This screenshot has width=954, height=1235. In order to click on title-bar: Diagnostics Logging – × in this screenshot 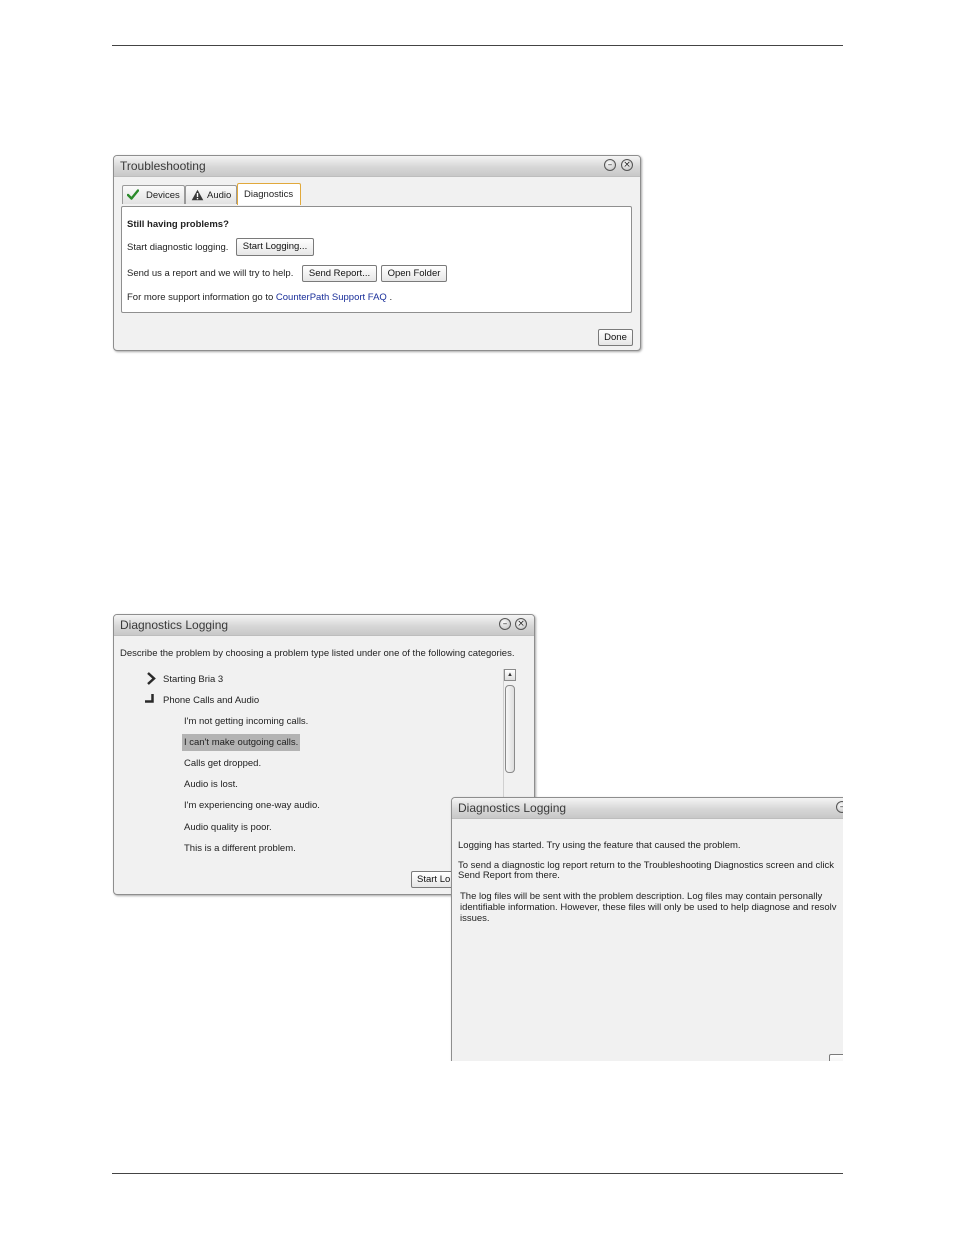, I will do `click(324, 625)`.